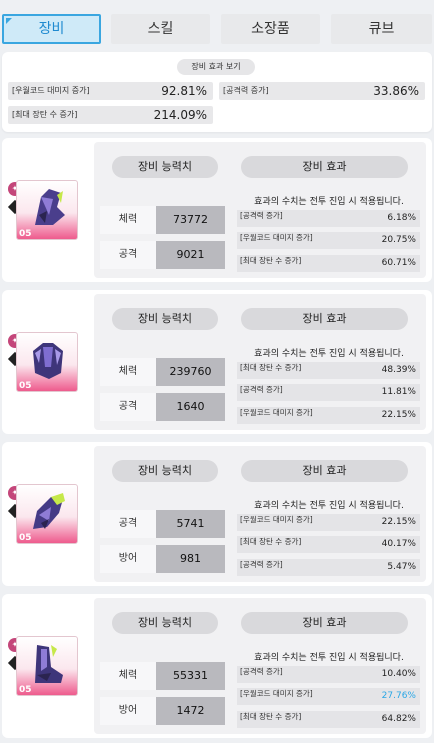 The width and height of the screenshot is (434, 743). What do you see at coordinates (328, 544) in the screenshot?
I see `effect-row: [최대 장탄 수 증가] 40.17%` at bounding box center [328, 544].